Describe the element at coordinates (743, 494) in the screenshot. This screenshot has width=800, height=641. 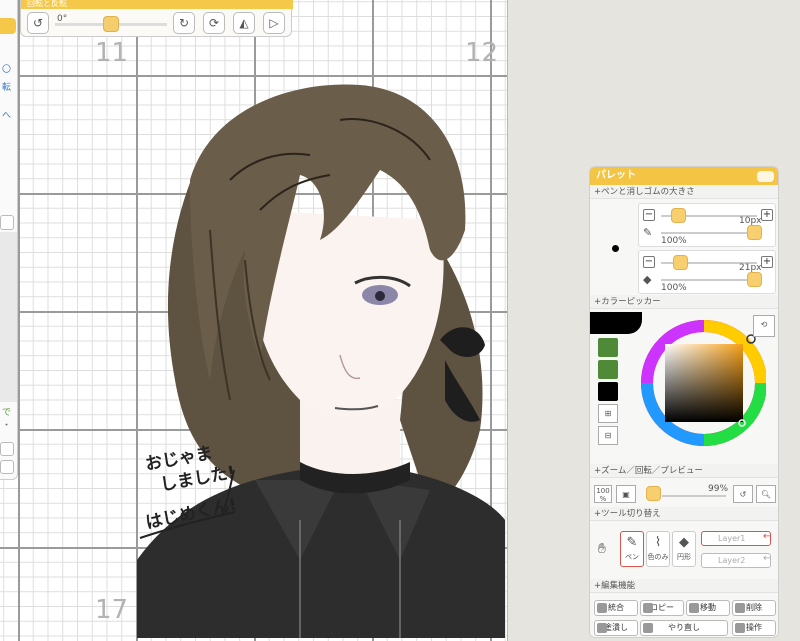
I see `rotate-view-button: ↺` at that location.